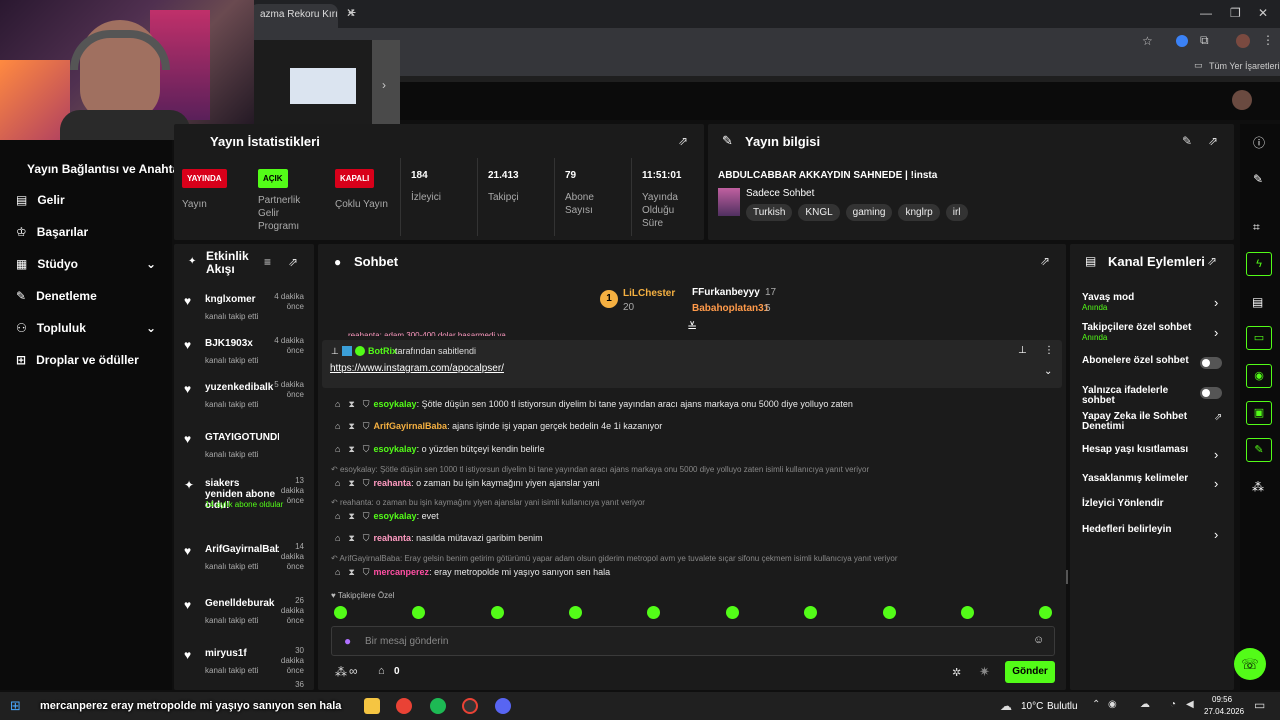 Image resolution: width=1280 pixels, height=720 pixels. Describe the element at coordinates (470, 706) in the screenshot. I see `obs-icon` at that location.